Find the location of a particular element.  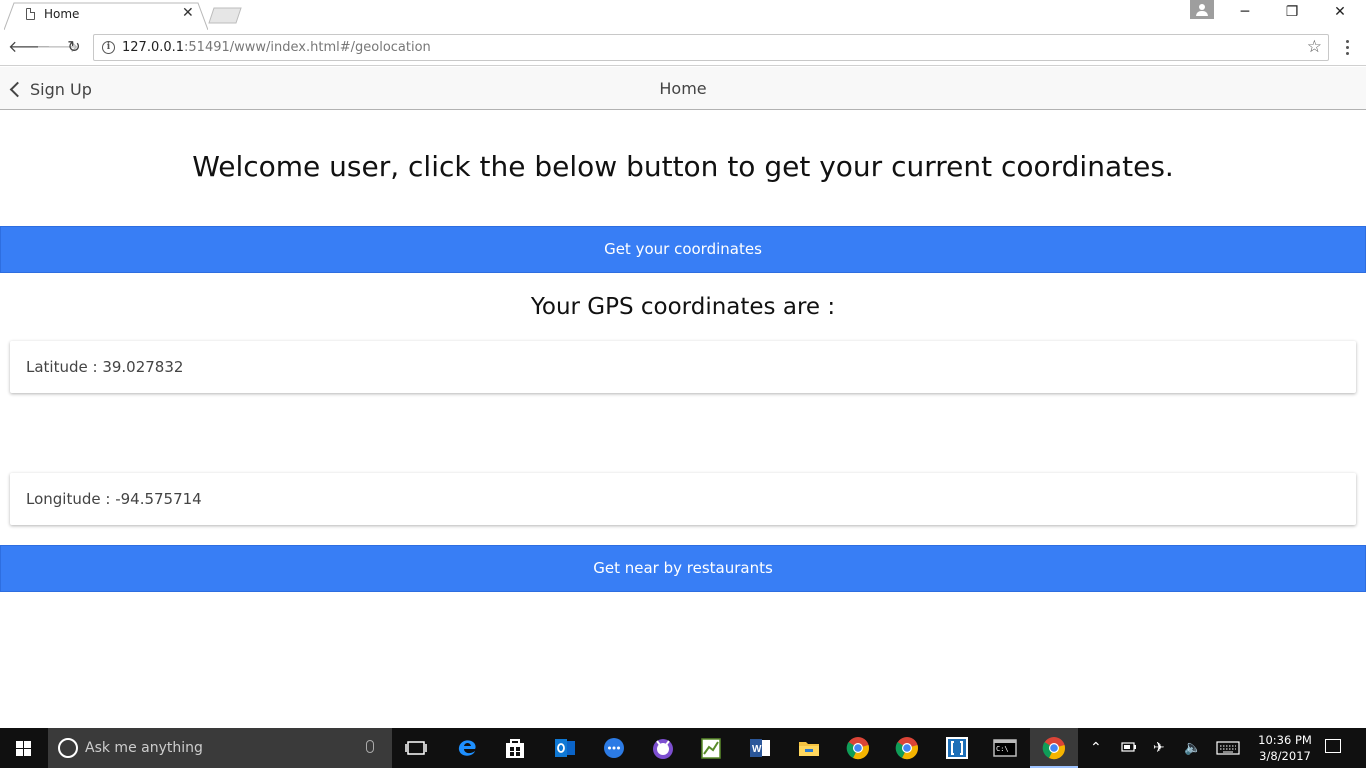

chrome-active-icon is located at coordinates (1053, 748).